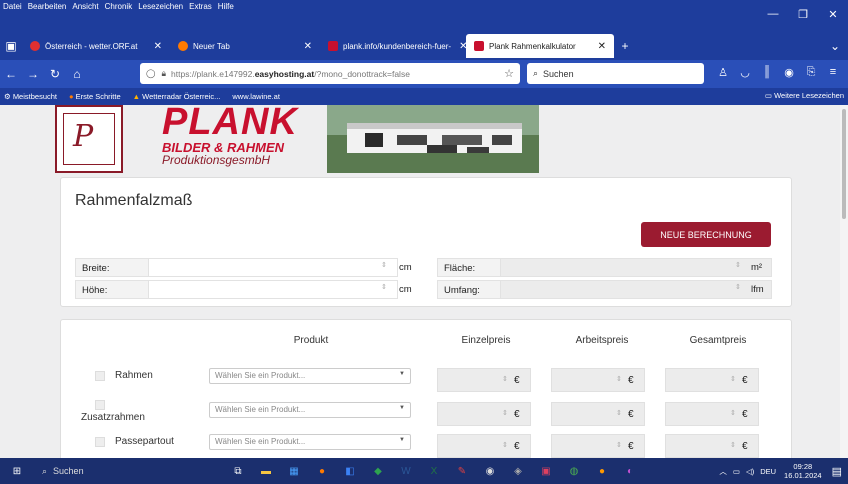  What do you see at coordinates (47, 7) in the screenshot?
I see `menu-bearbeiten: Bearbeiten` at bounding box center [47, 7].